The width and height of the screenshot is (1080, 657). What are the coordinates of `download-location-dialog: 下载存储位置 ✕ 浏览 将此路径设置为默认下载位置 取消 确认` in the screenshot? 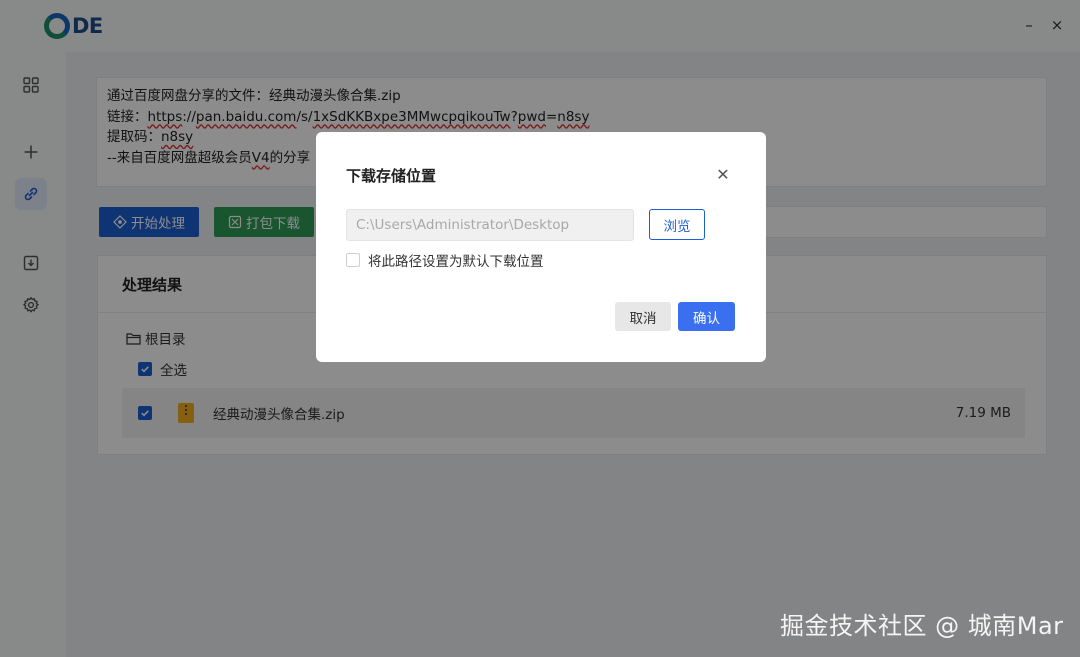 It's located at (541, 247).